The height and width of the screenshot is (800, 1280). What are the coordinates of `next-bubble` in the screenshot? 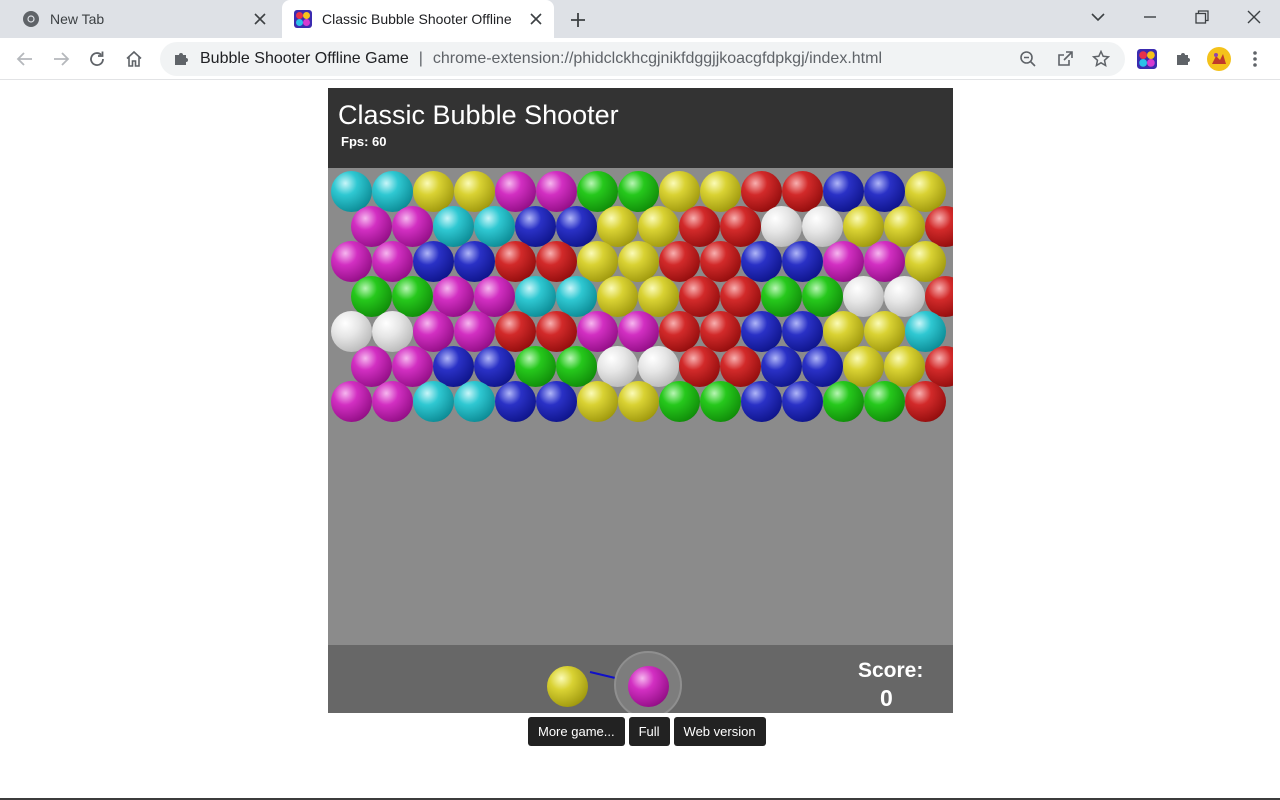 It's located at (567, 686).